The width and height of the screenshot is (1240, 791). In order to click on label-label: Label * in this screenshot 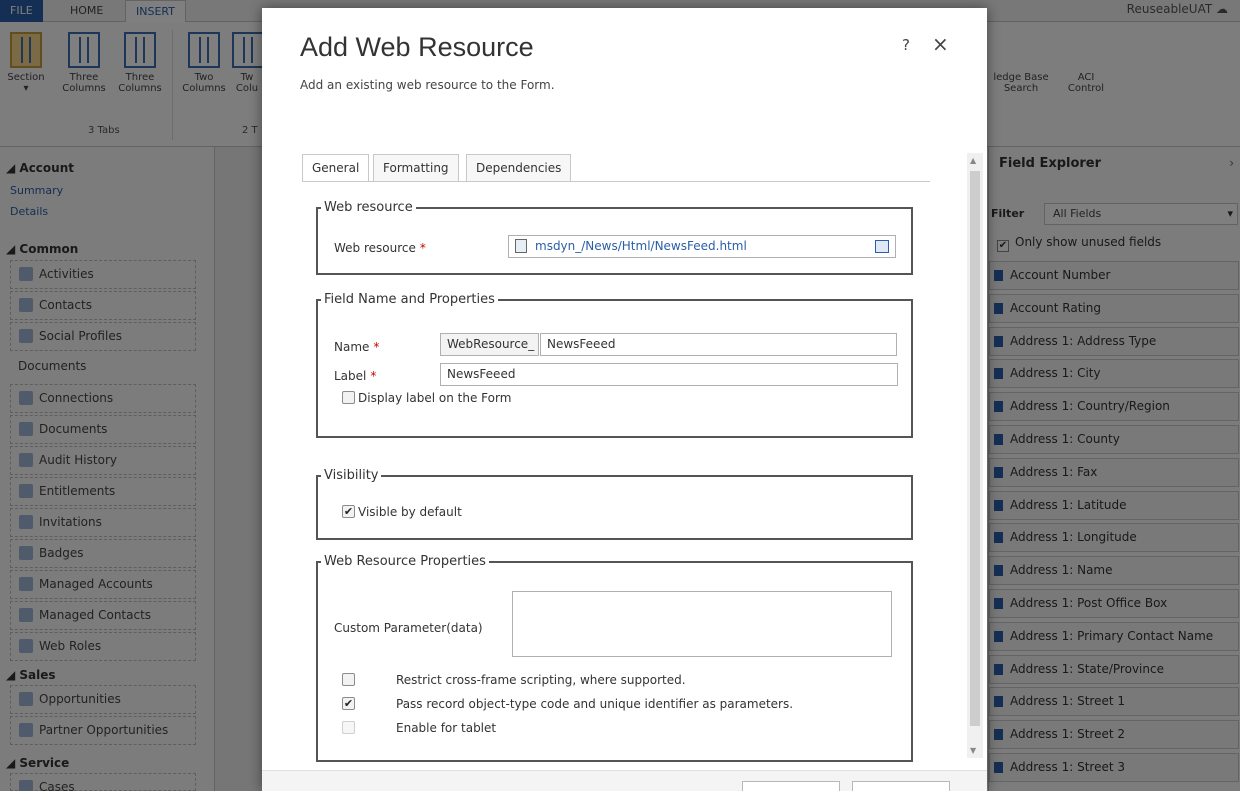, I will do `click(355, 376)`.